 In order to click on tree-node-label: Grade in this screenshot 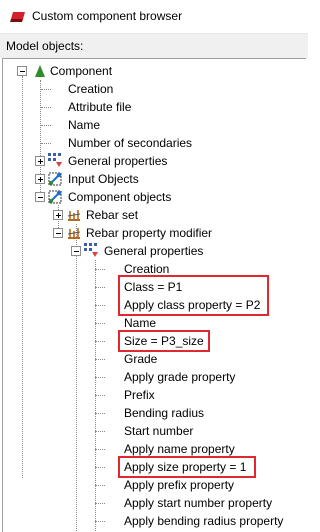, I will do `click(141, 359)`.